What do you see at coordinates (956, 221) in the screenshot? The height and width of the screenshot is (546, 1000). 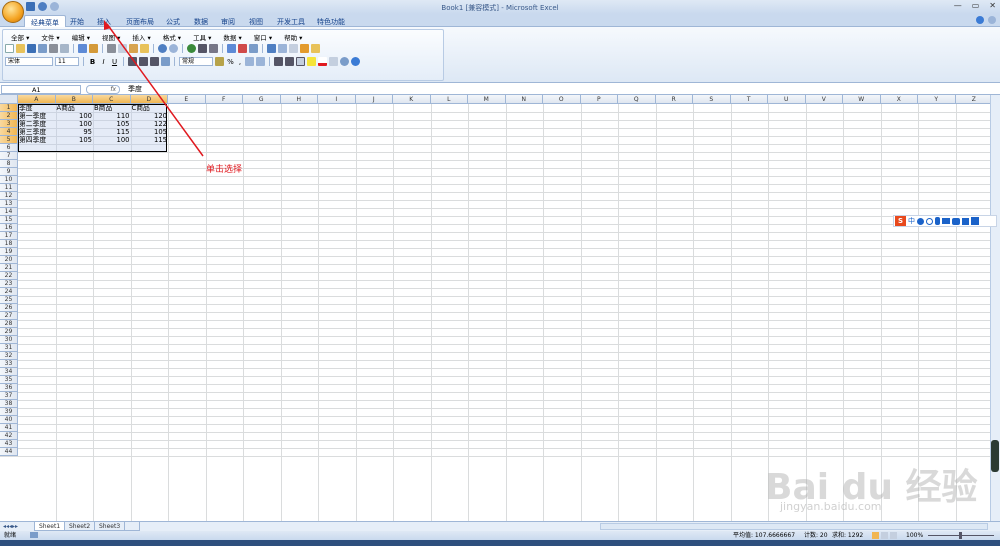 I see `user-icon` at bounding box center [956, 221].